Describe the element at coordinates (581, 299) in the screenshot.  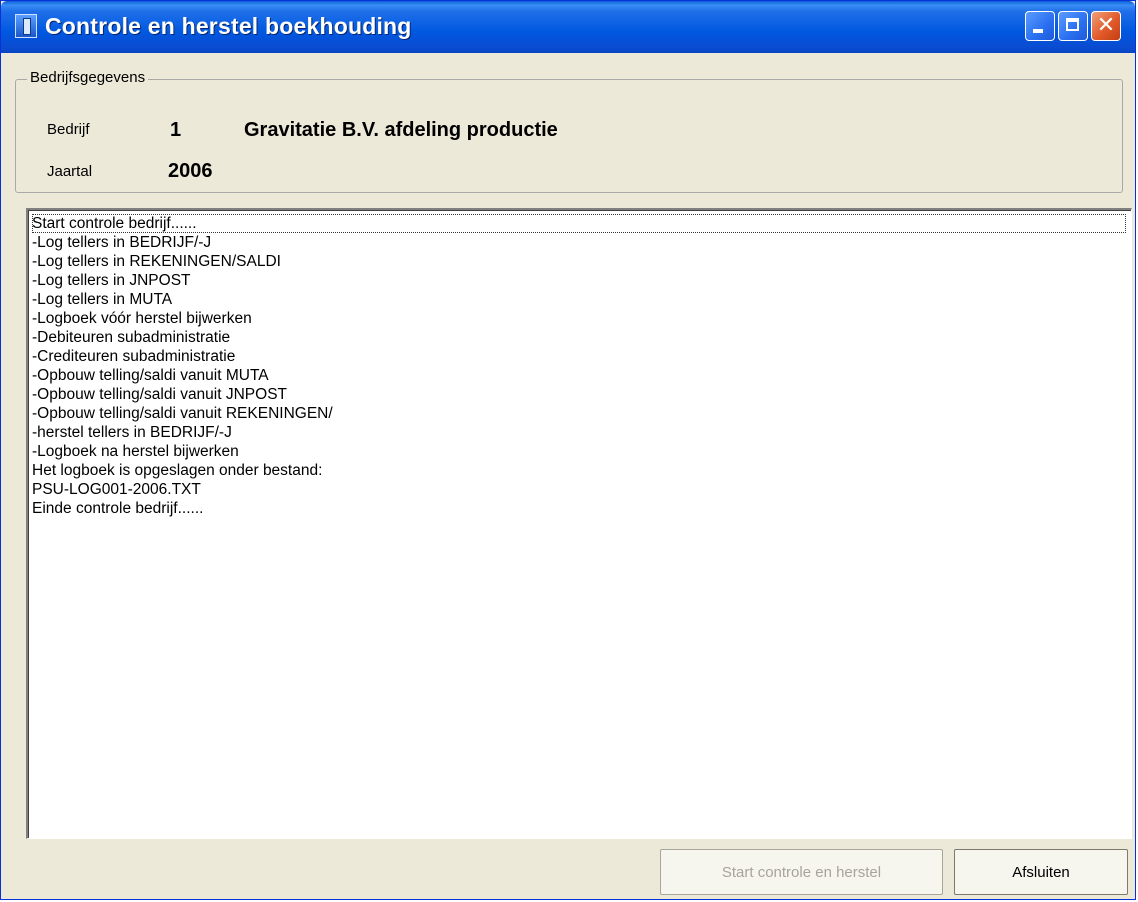
I see `log-line: -Log tellers in MUTA` at that location.